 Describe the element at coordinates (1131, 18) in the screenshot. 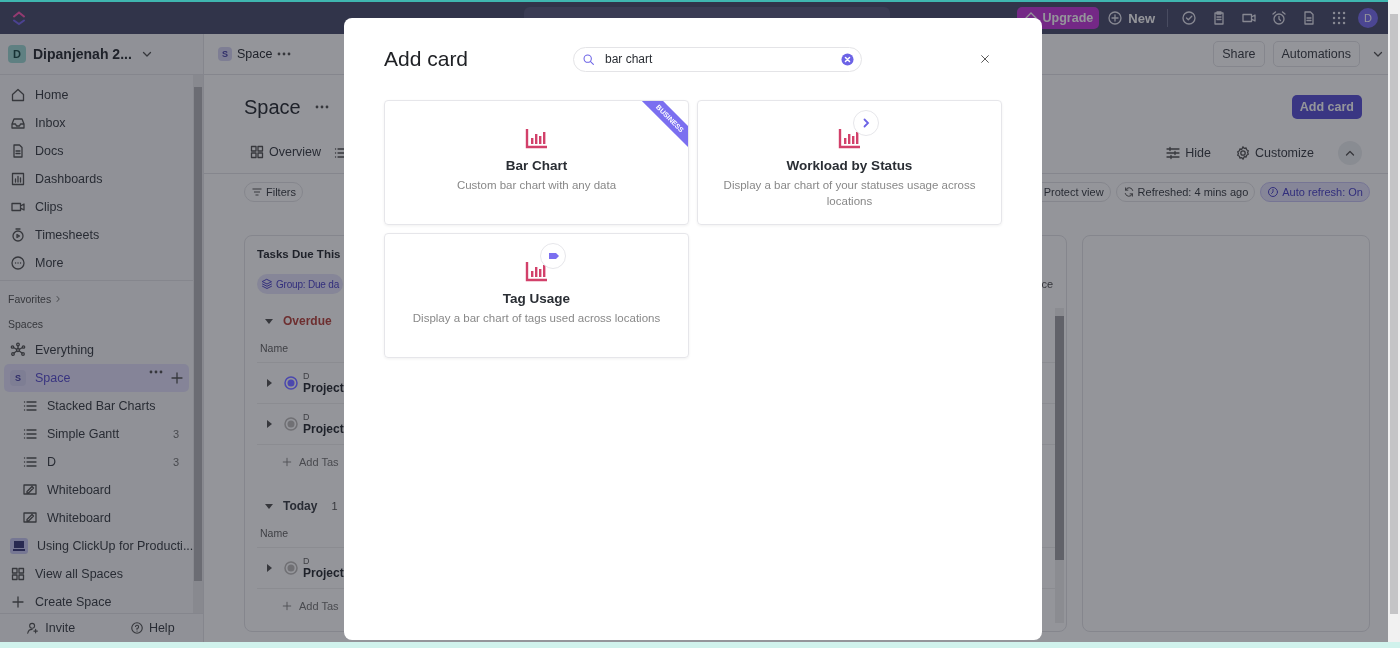

I see `new-button: New` at that location.